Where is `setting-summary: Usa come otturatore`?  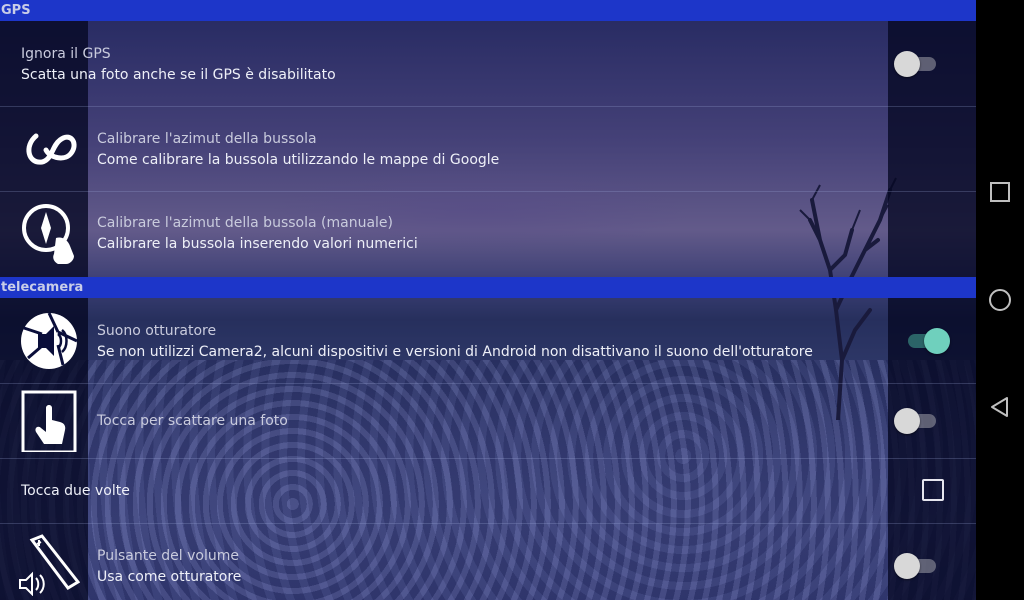
setting-summary: Usa come otturatore is located at coordinates (169, 577).